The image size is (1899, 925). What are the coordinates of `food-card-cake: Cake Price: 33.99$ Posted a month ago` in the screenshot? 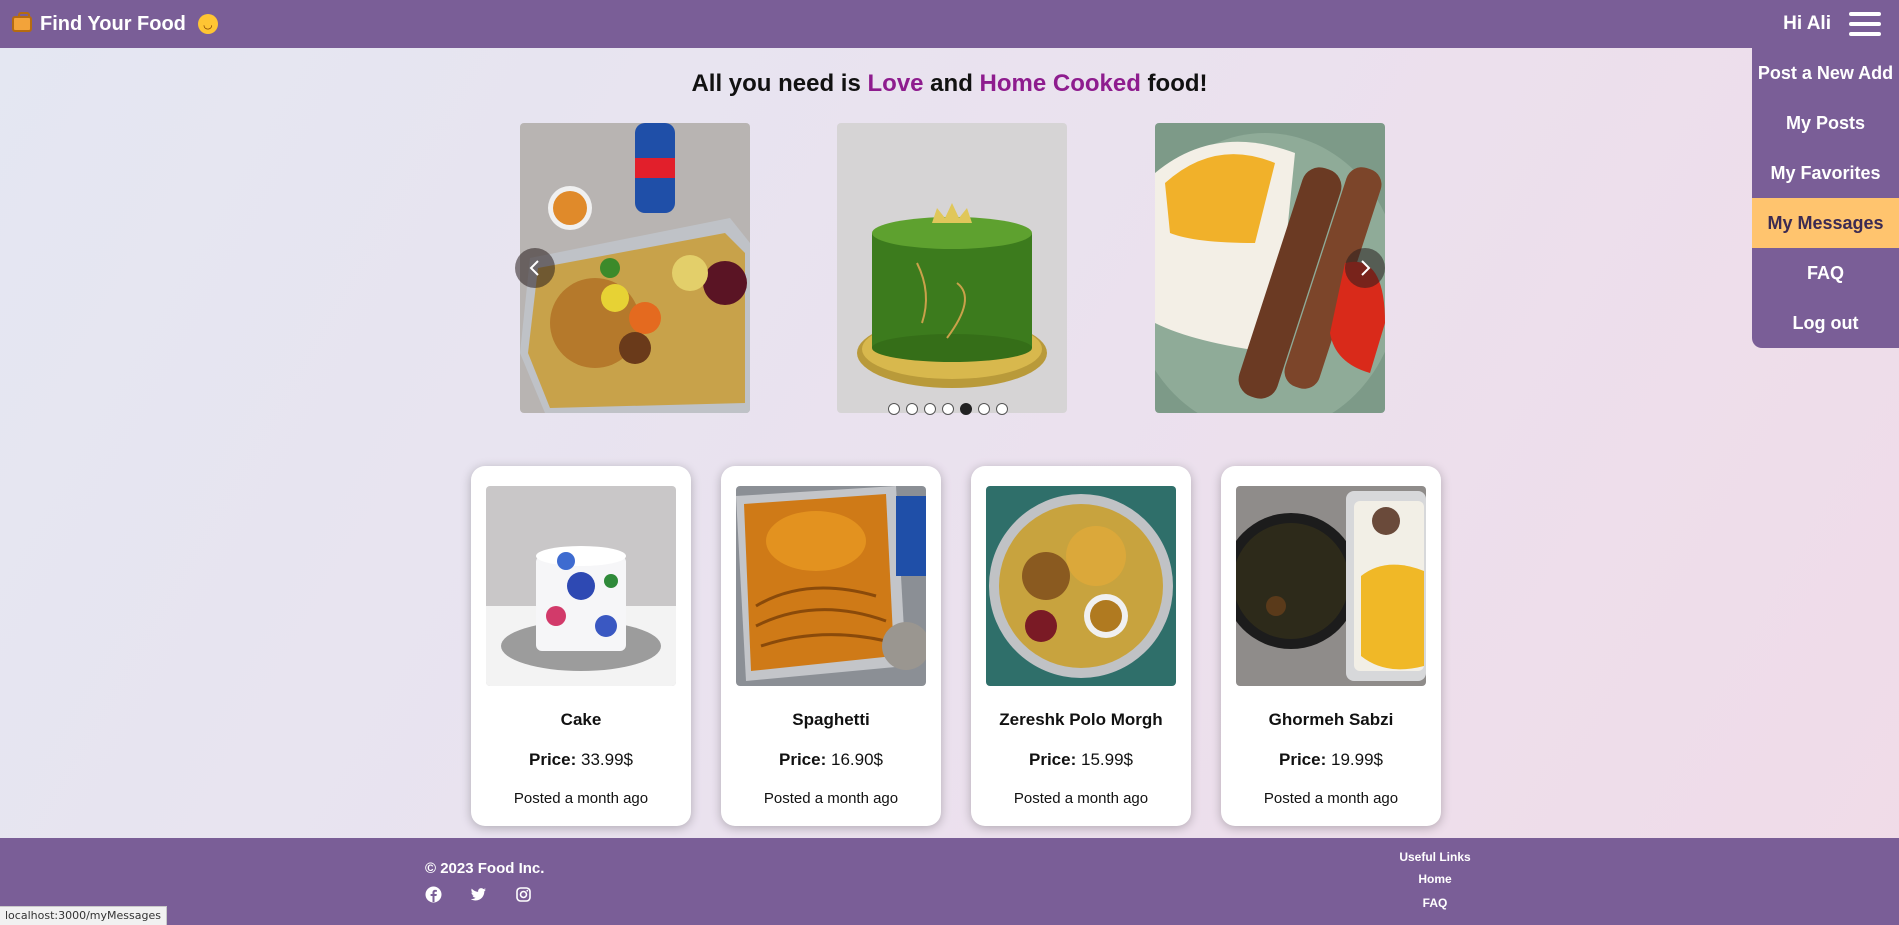 It's located at (581, 646).